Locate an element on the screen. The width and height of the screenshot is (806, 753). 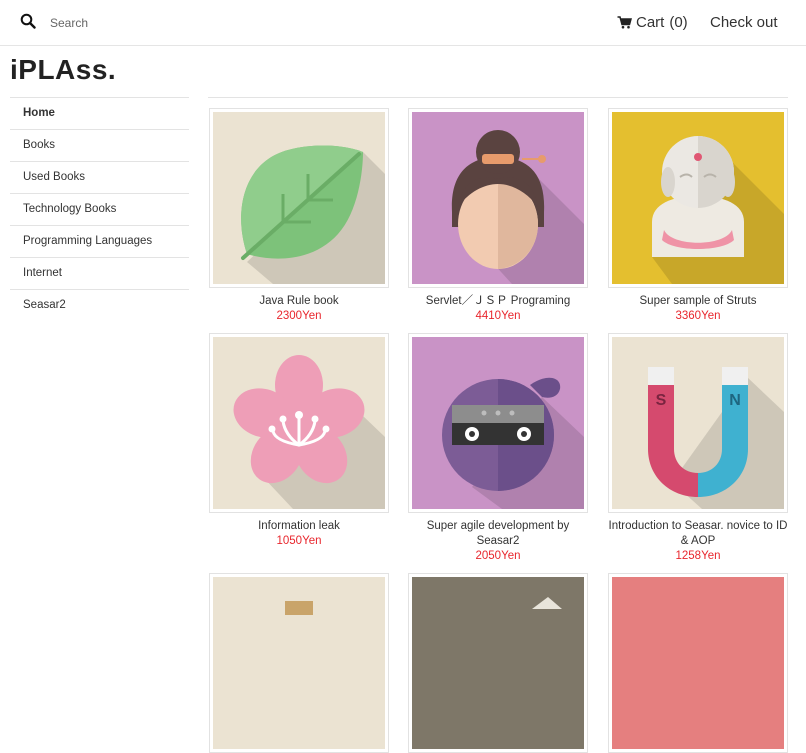
search-input is located at coordinates (180, 23).